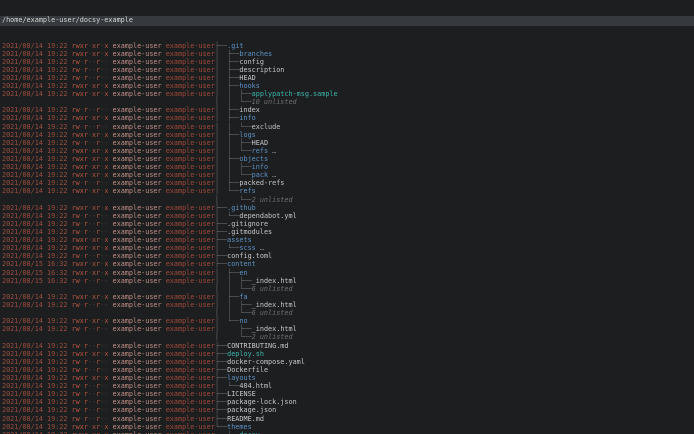 Image resolution: width=694 pixels, height=434 pixels. What do you see at coordinates (258, 345) in the screenshot?
I see `file-name: CONTRIBUTING.md` at bounding box center [258, 345].